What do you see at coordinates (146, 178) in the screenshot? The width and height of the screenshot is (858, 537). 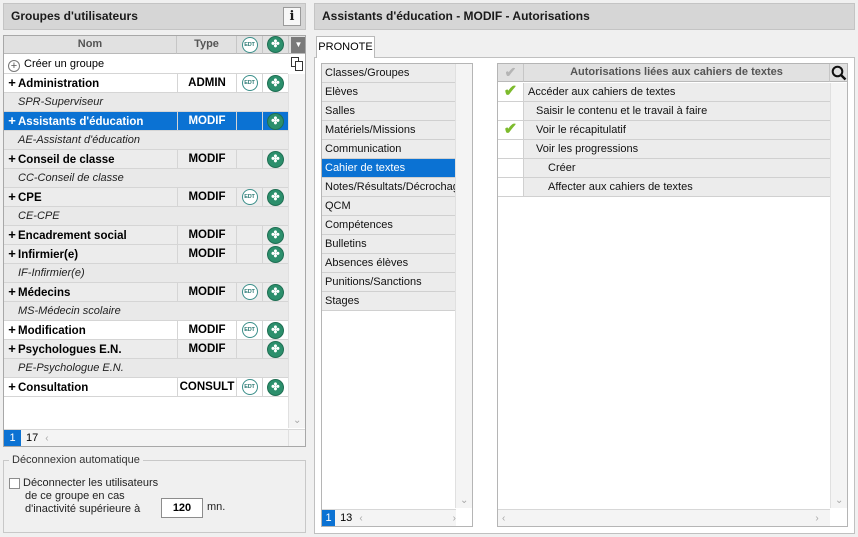 I see `group-profile-row: CC-Conseil de classe` at bounding box center [146, 178].